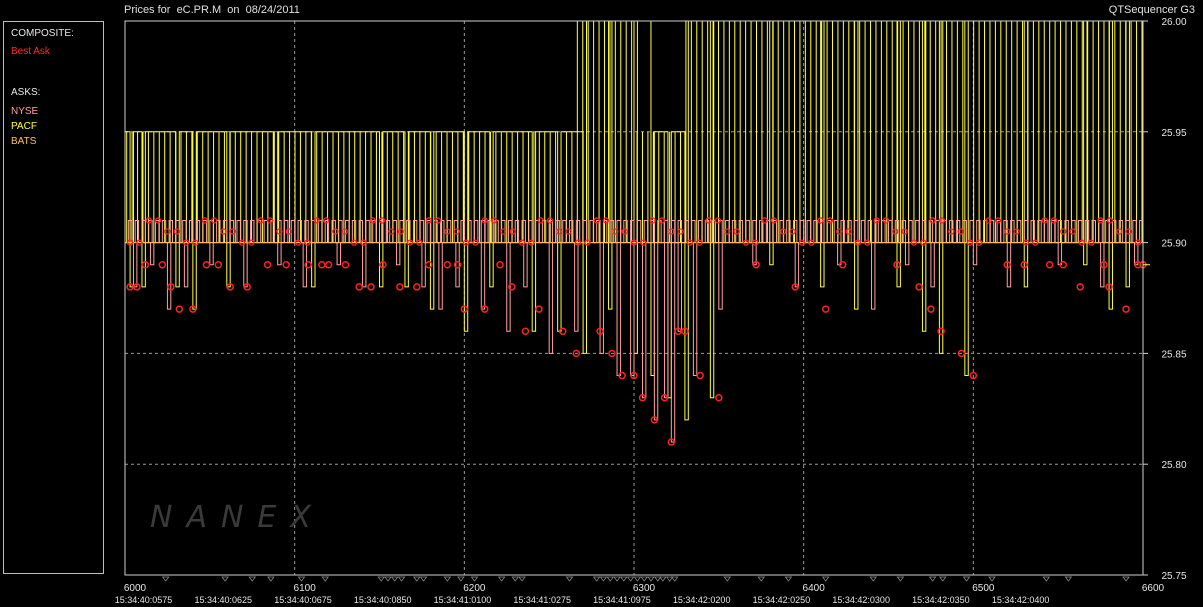  What do you see at coordinates (861, 600) in the screenshot?
I see `time-label: 15:34:42:0300` at bounding box center [861, 600].